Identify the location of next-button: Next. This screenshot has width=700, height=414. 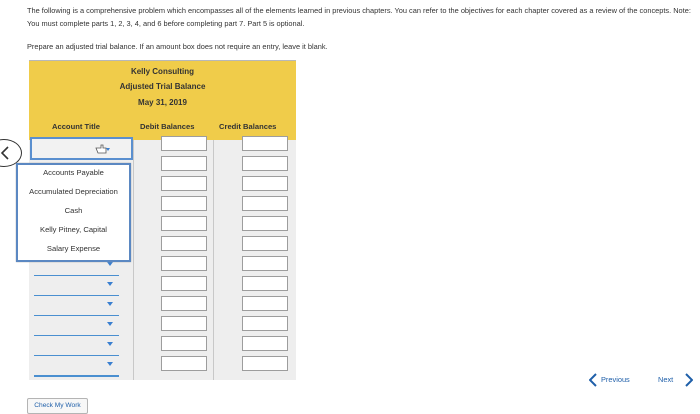
(674, 381).